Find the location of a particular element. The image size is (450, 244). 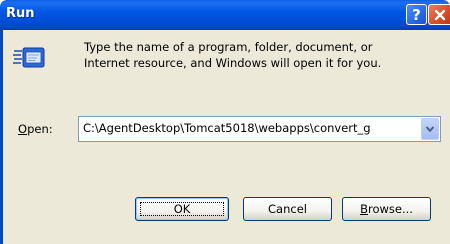

dropdown-button is located at coordinates (430, 129).